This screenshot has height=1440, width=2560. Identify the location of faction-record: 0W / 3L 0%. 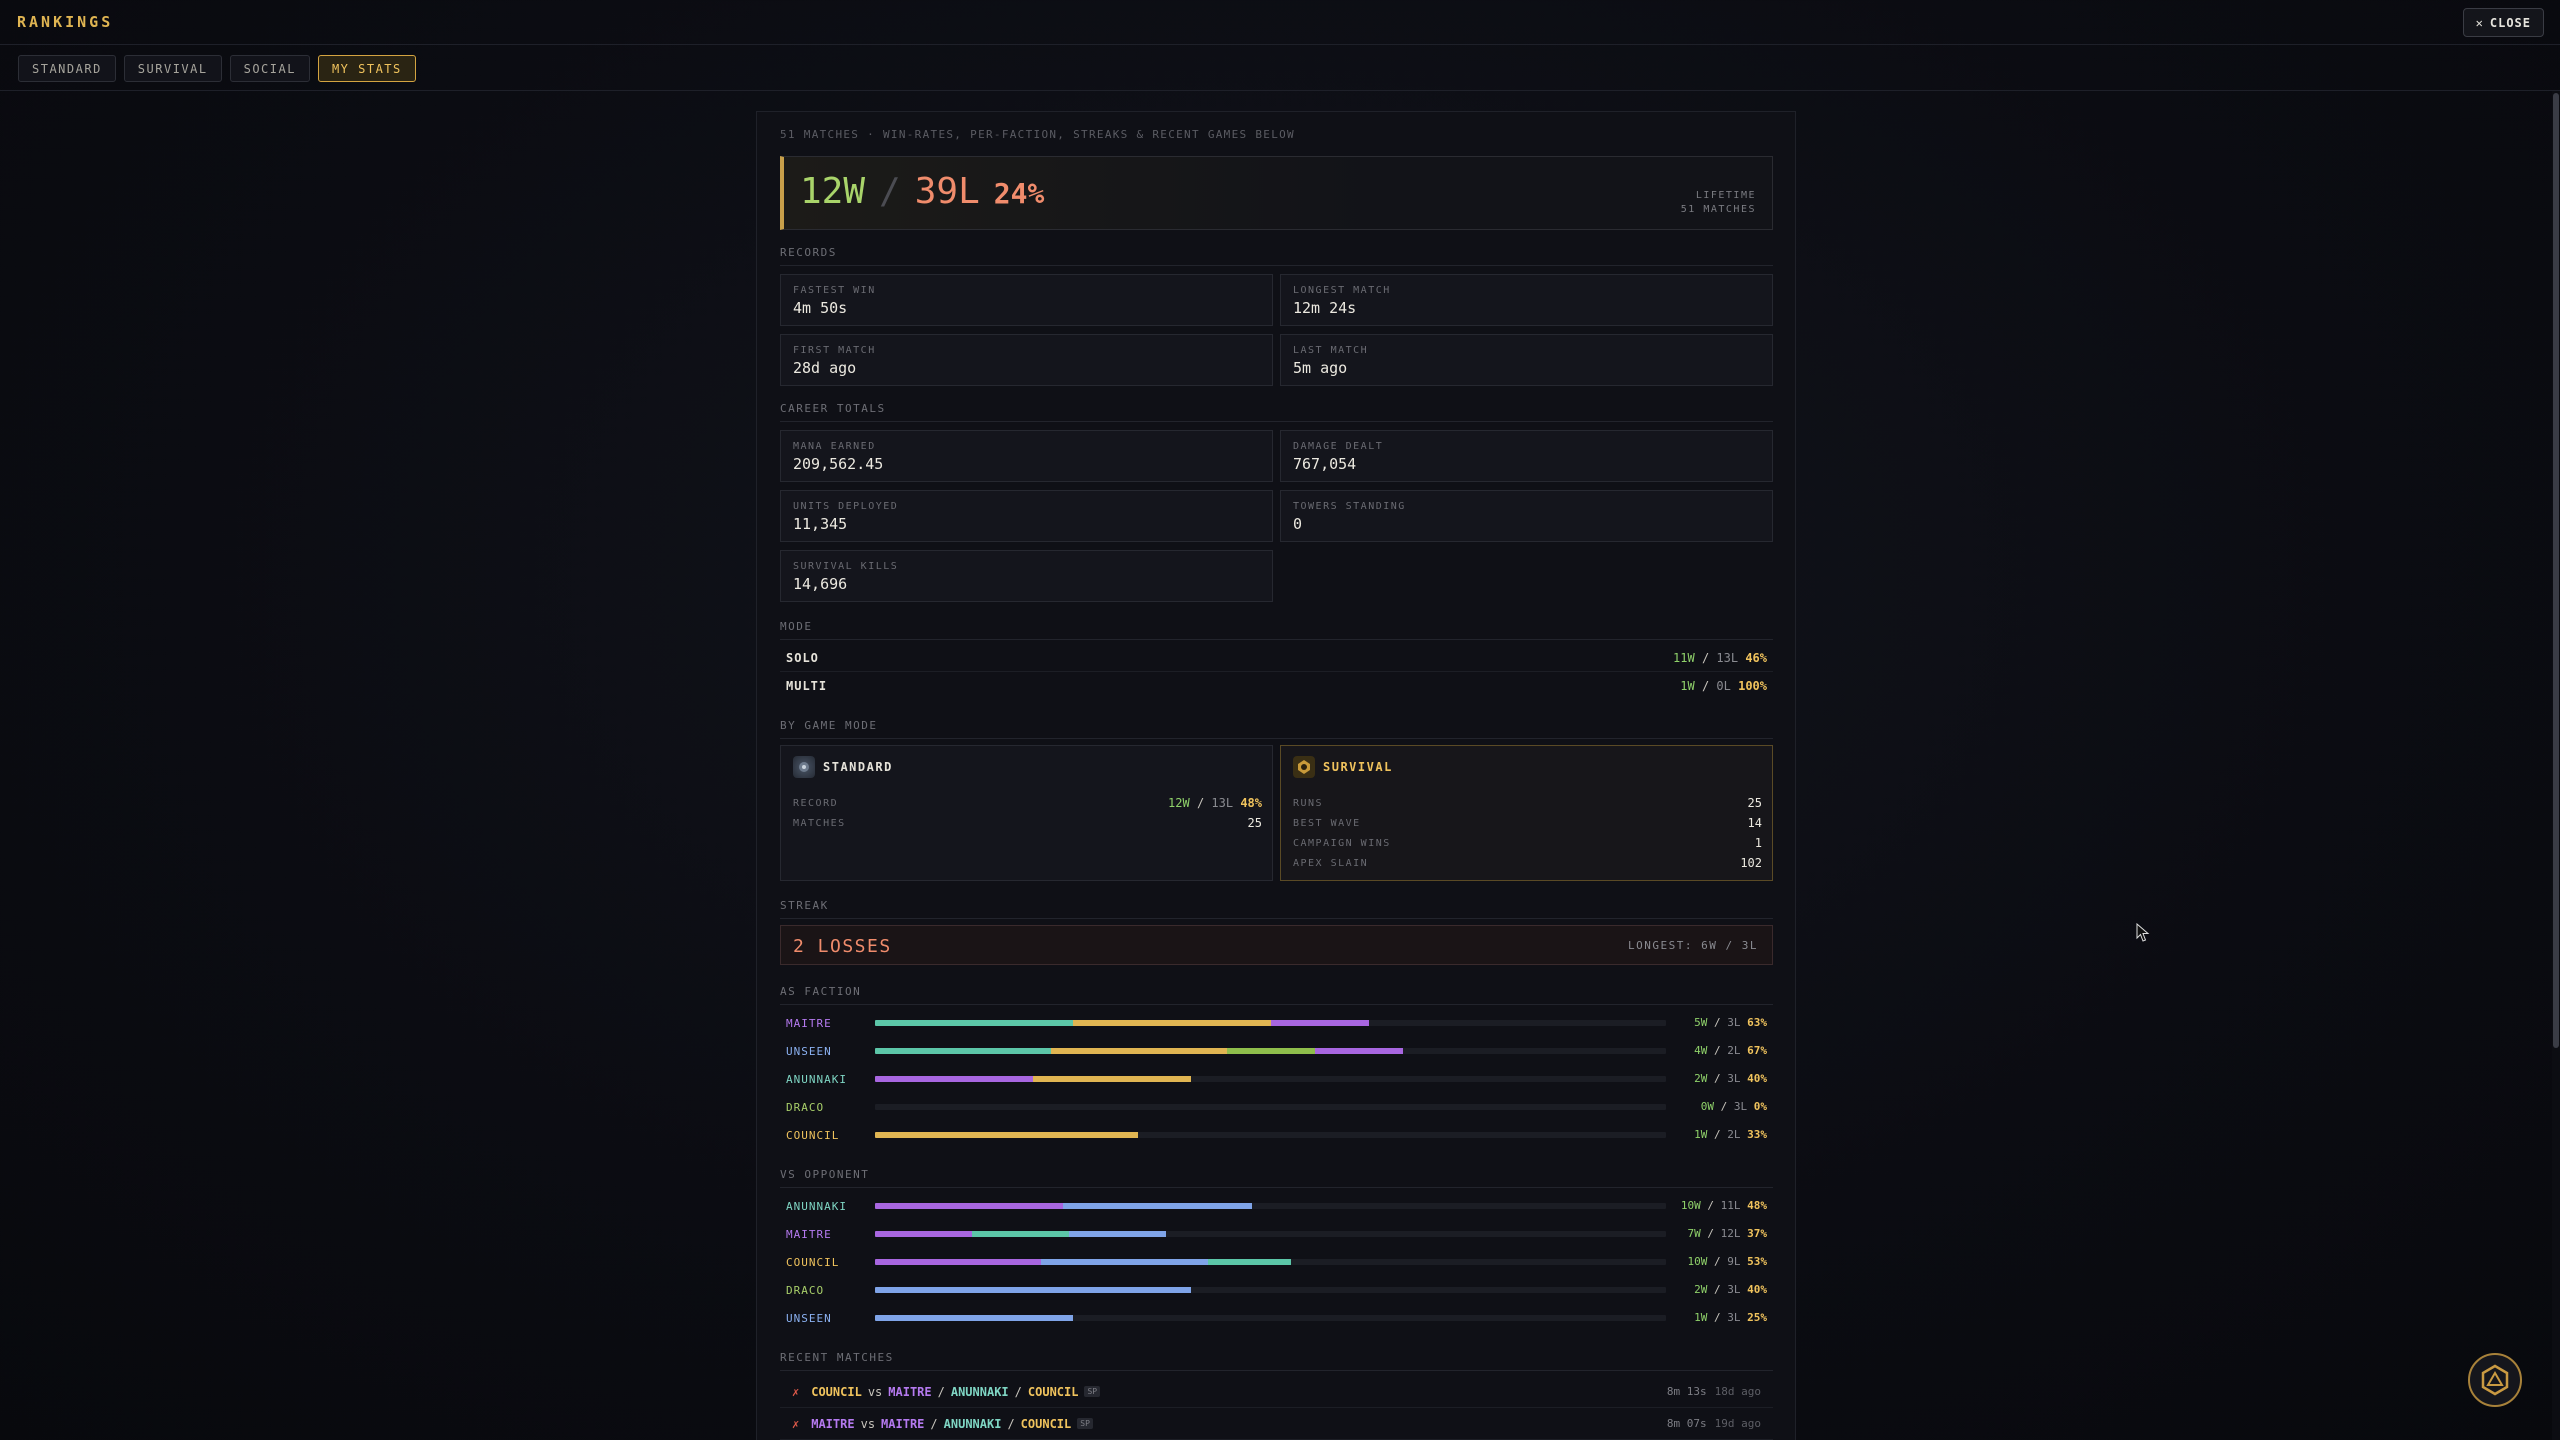
(1734, 1106).